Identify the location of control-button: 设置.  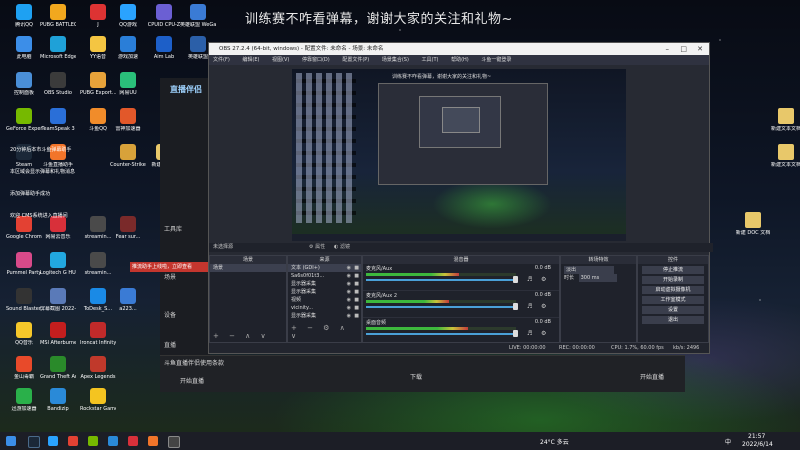
(673, 310).